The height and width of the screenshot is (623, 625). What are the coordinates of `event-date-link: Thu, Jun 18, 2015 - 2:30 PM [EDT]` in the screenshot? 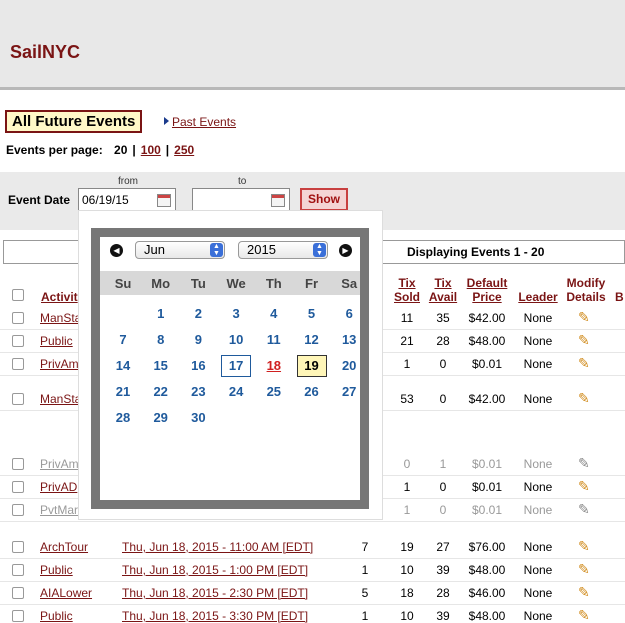 It's located at (232, 593).